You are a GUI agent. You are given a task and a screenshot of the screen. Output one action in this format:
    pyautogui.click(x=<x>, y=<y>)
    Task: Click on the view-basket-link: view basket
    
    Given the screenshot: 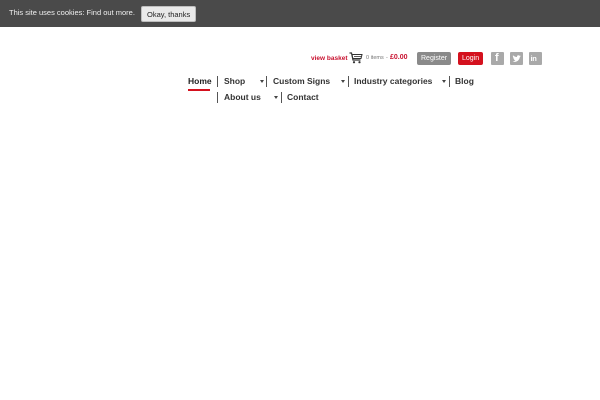 What is the action you would take?
    pyautogui.click(x=329, y=58)
    